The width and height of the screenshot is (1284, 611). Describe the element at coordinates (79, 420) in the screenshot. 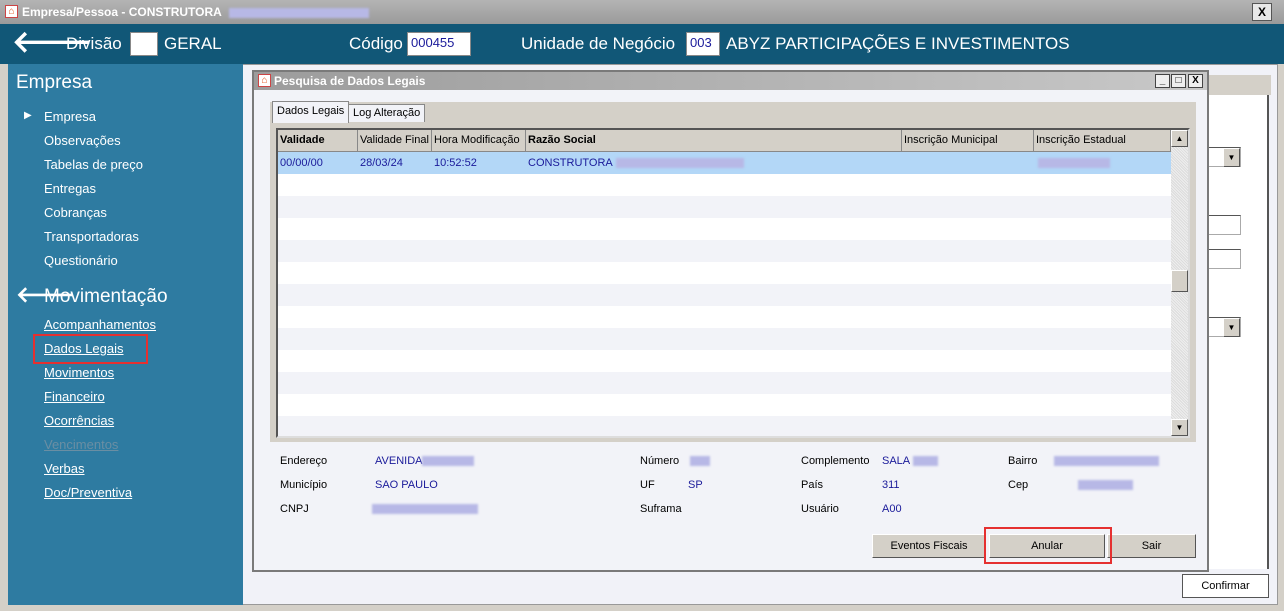

I see `sidebar-item-ocorrencias: Ocorrências` at that location.